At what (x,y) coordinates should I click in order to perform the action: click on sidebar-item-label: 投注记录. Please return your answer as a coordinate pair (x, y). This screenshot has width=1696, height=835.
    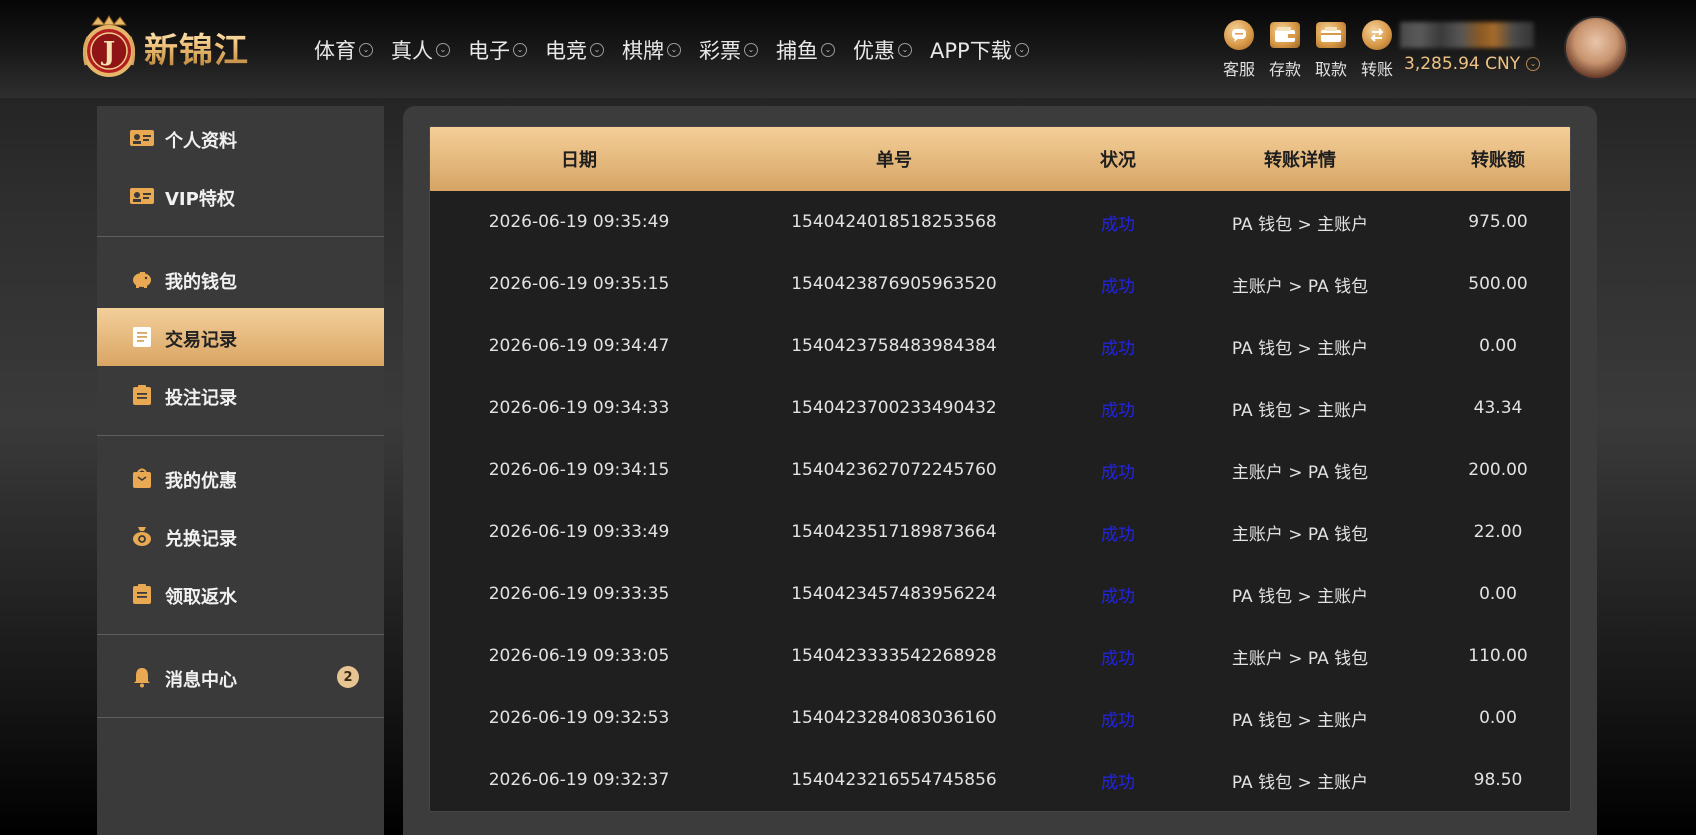
    Looking at the image, I should click on (201, 398).